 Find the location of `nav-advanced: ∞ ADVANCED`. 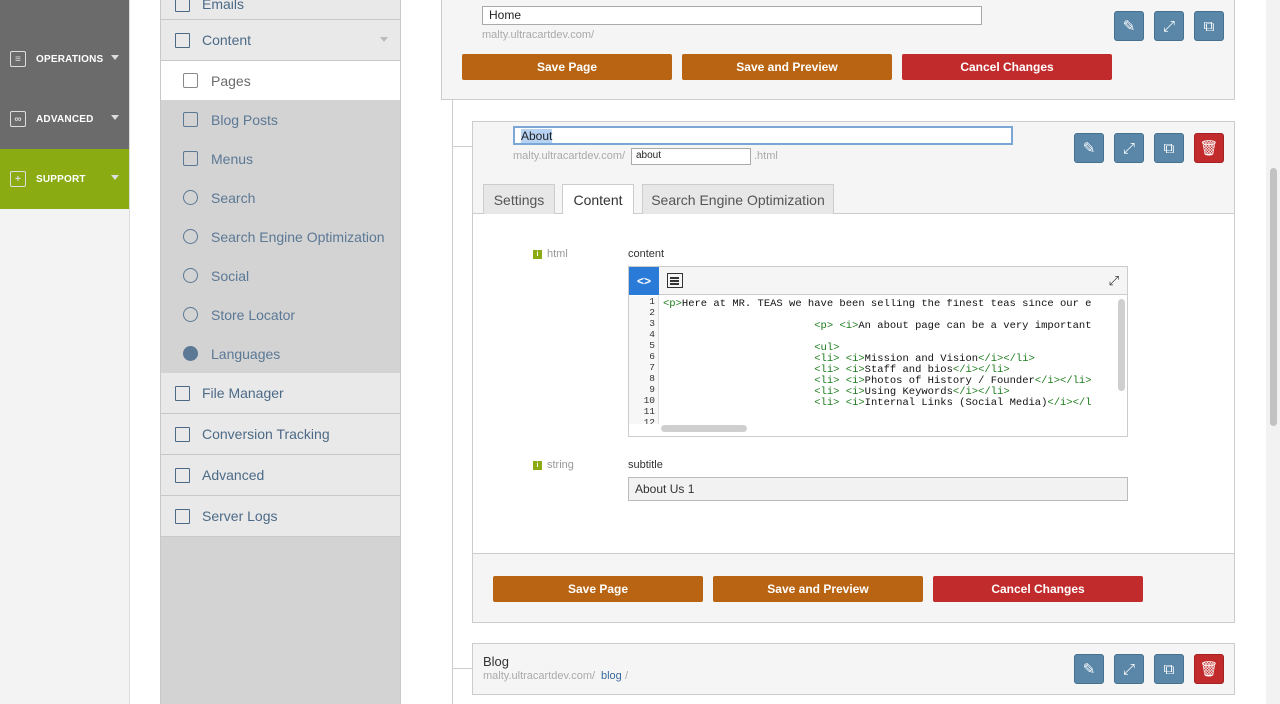

nav-advanced: ∞ ADVANCED is located at coordinates (64, 119).